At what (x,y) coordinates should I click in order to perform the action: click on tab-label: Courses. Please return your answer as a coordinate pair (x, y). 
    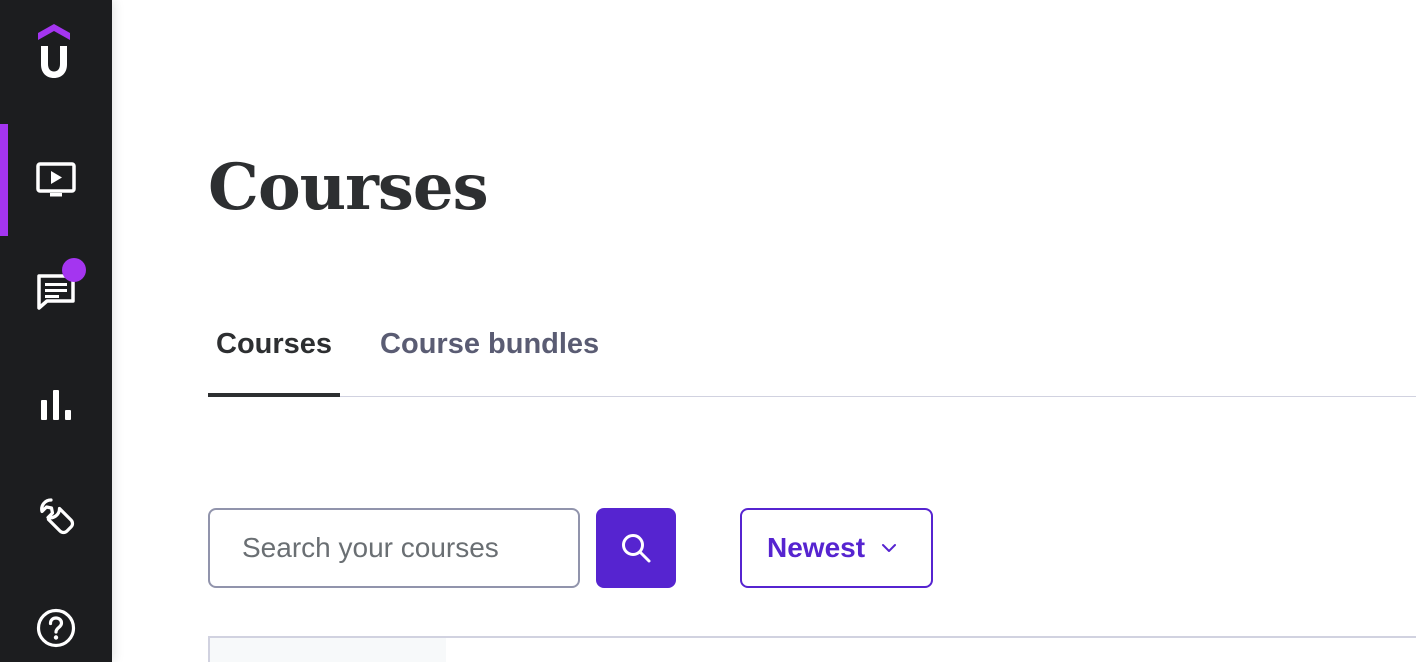
    Looking at the image, I should click on (274, 344).